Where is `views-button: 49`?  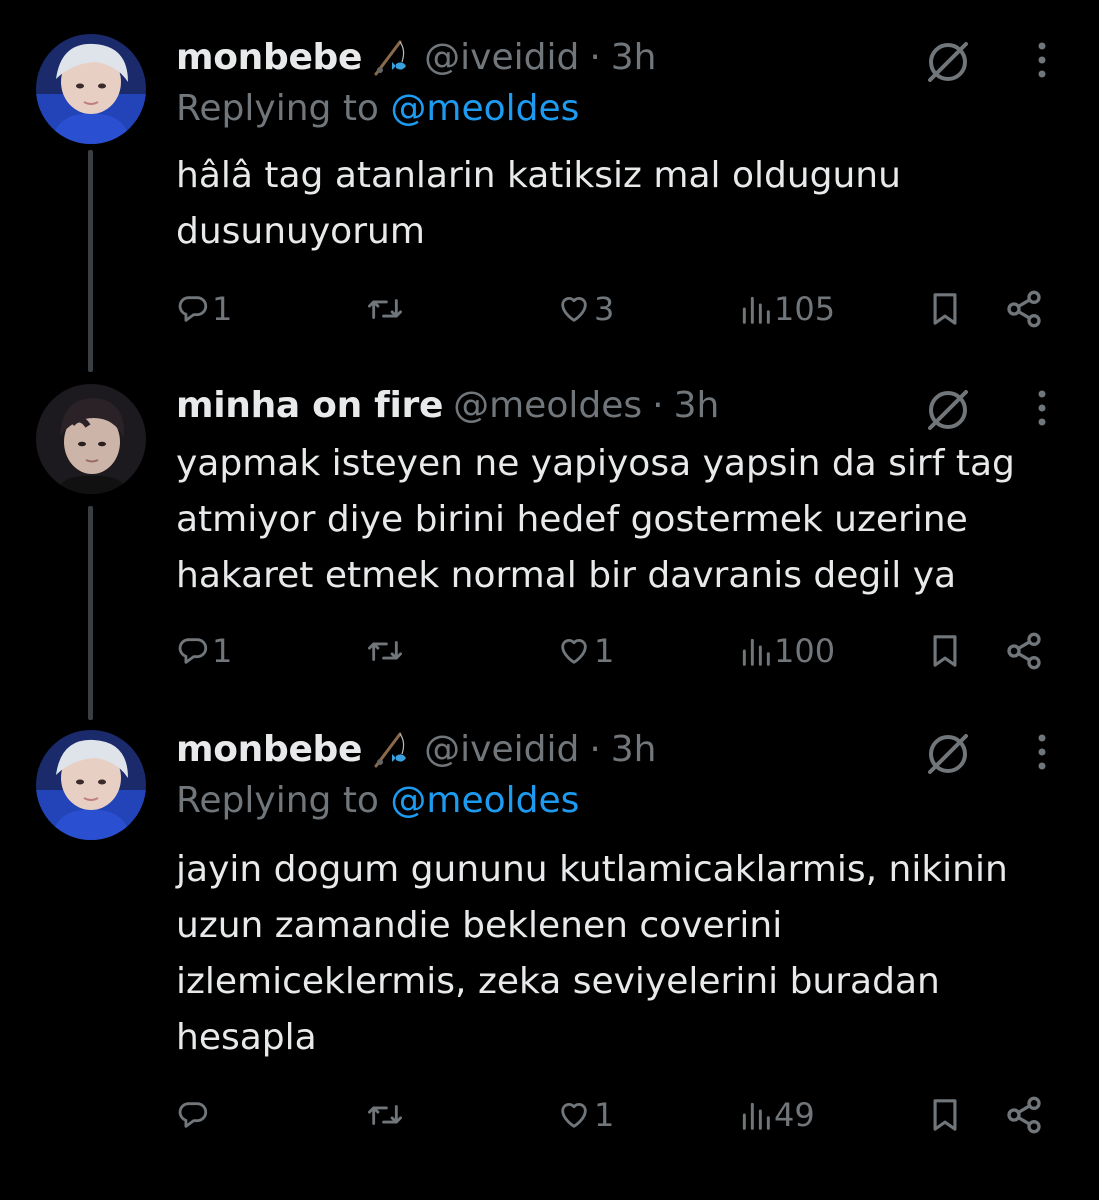
views-button: 49 is located at coordinates (776, 1115).